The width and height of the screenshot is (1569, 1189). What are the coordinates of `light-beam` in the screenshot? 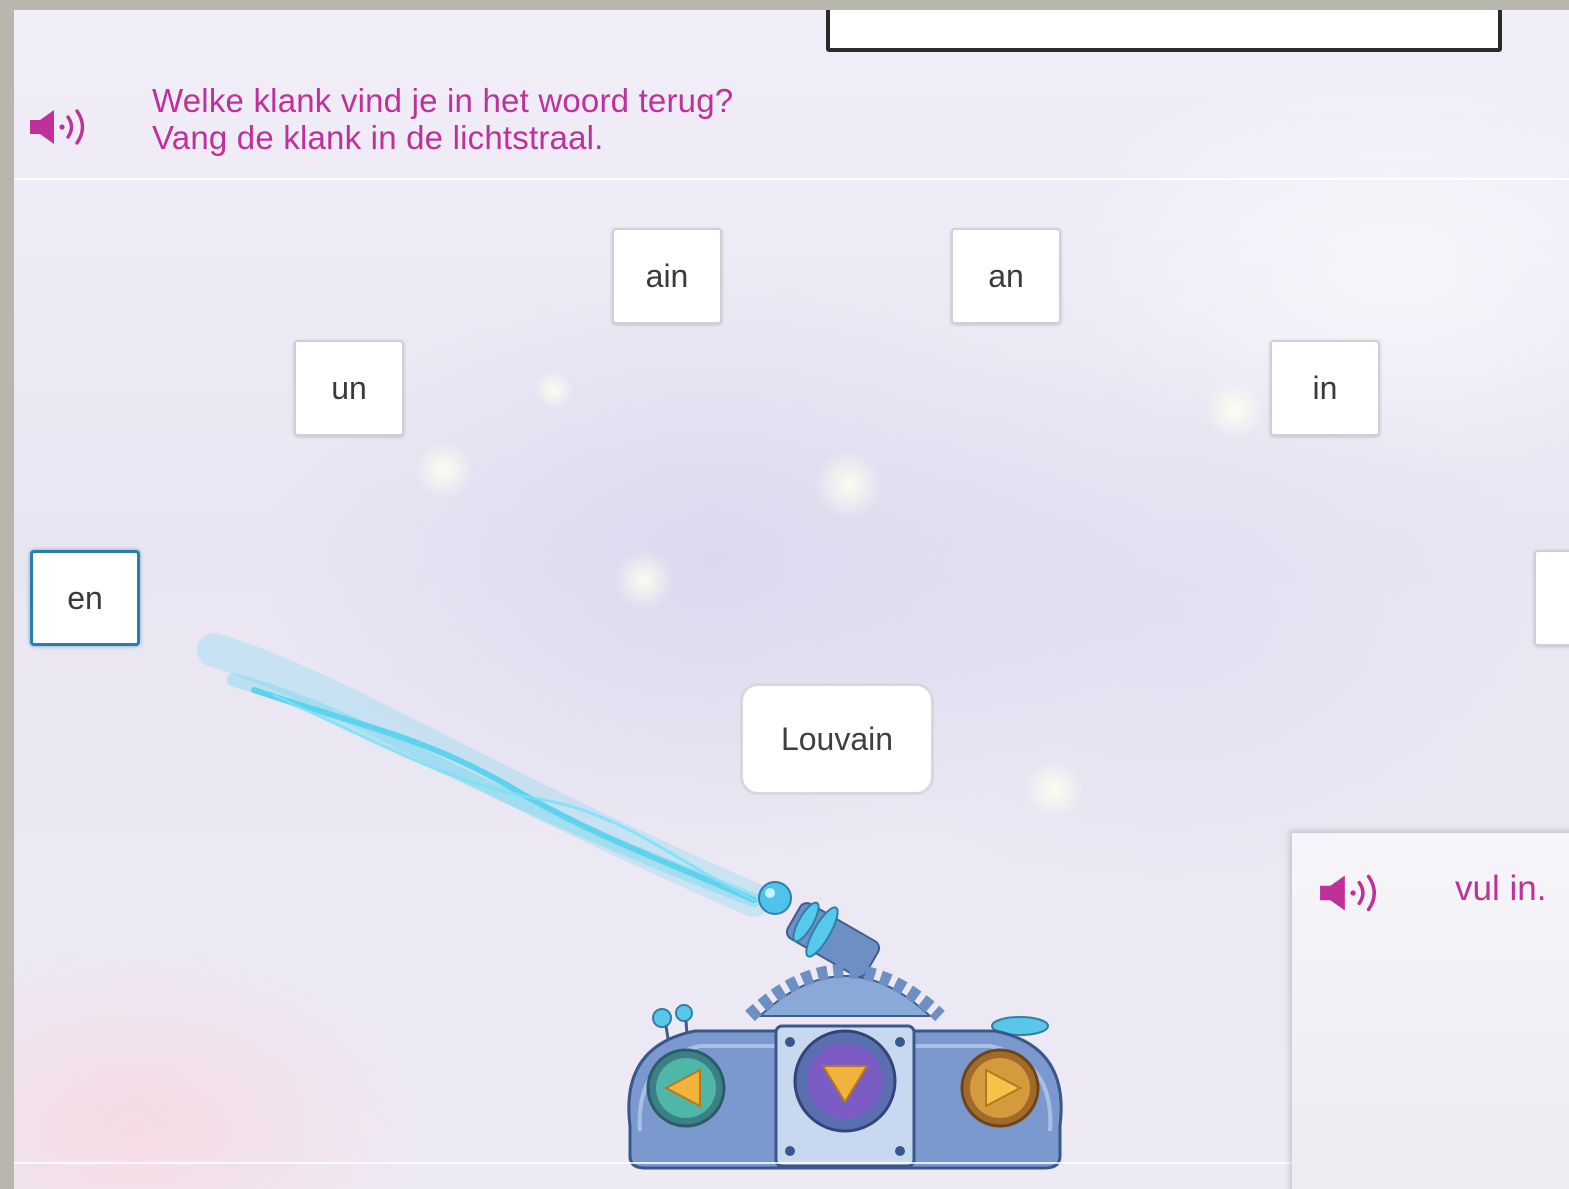 It's located at (484, 775).